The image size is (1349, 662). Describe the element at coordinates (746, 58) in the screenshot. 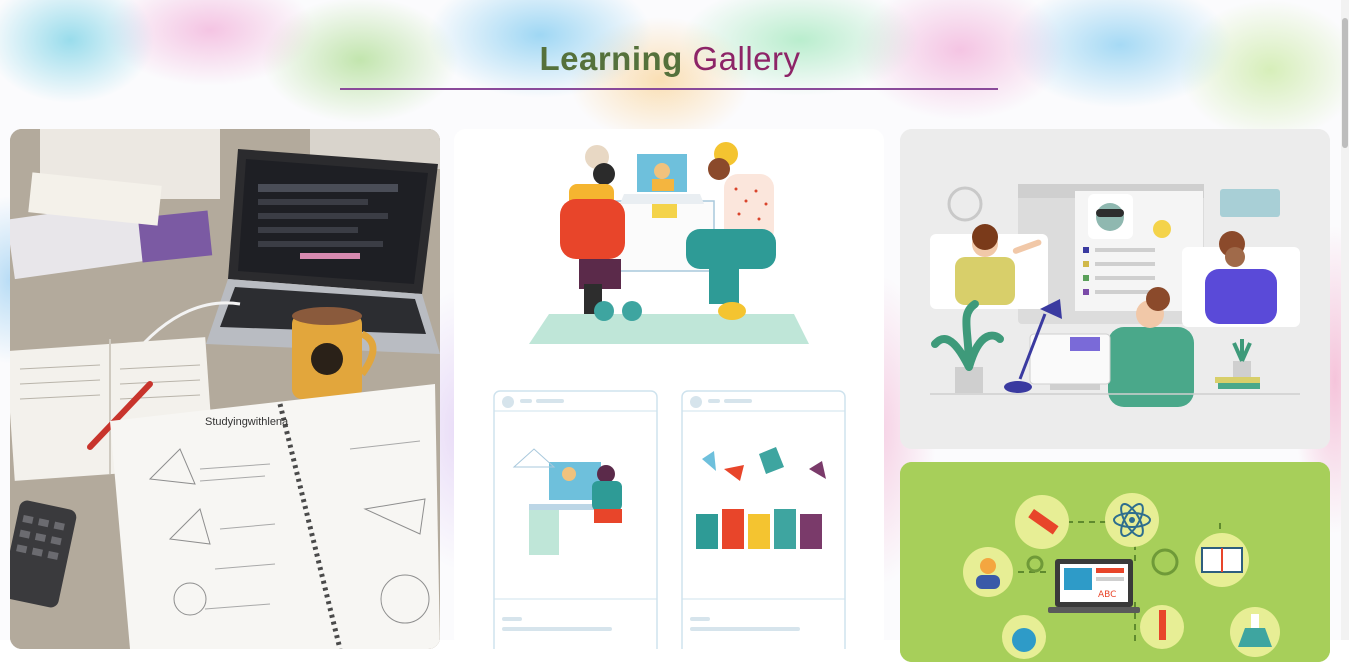

I see `title-word-gallery: Gallery` at that location.